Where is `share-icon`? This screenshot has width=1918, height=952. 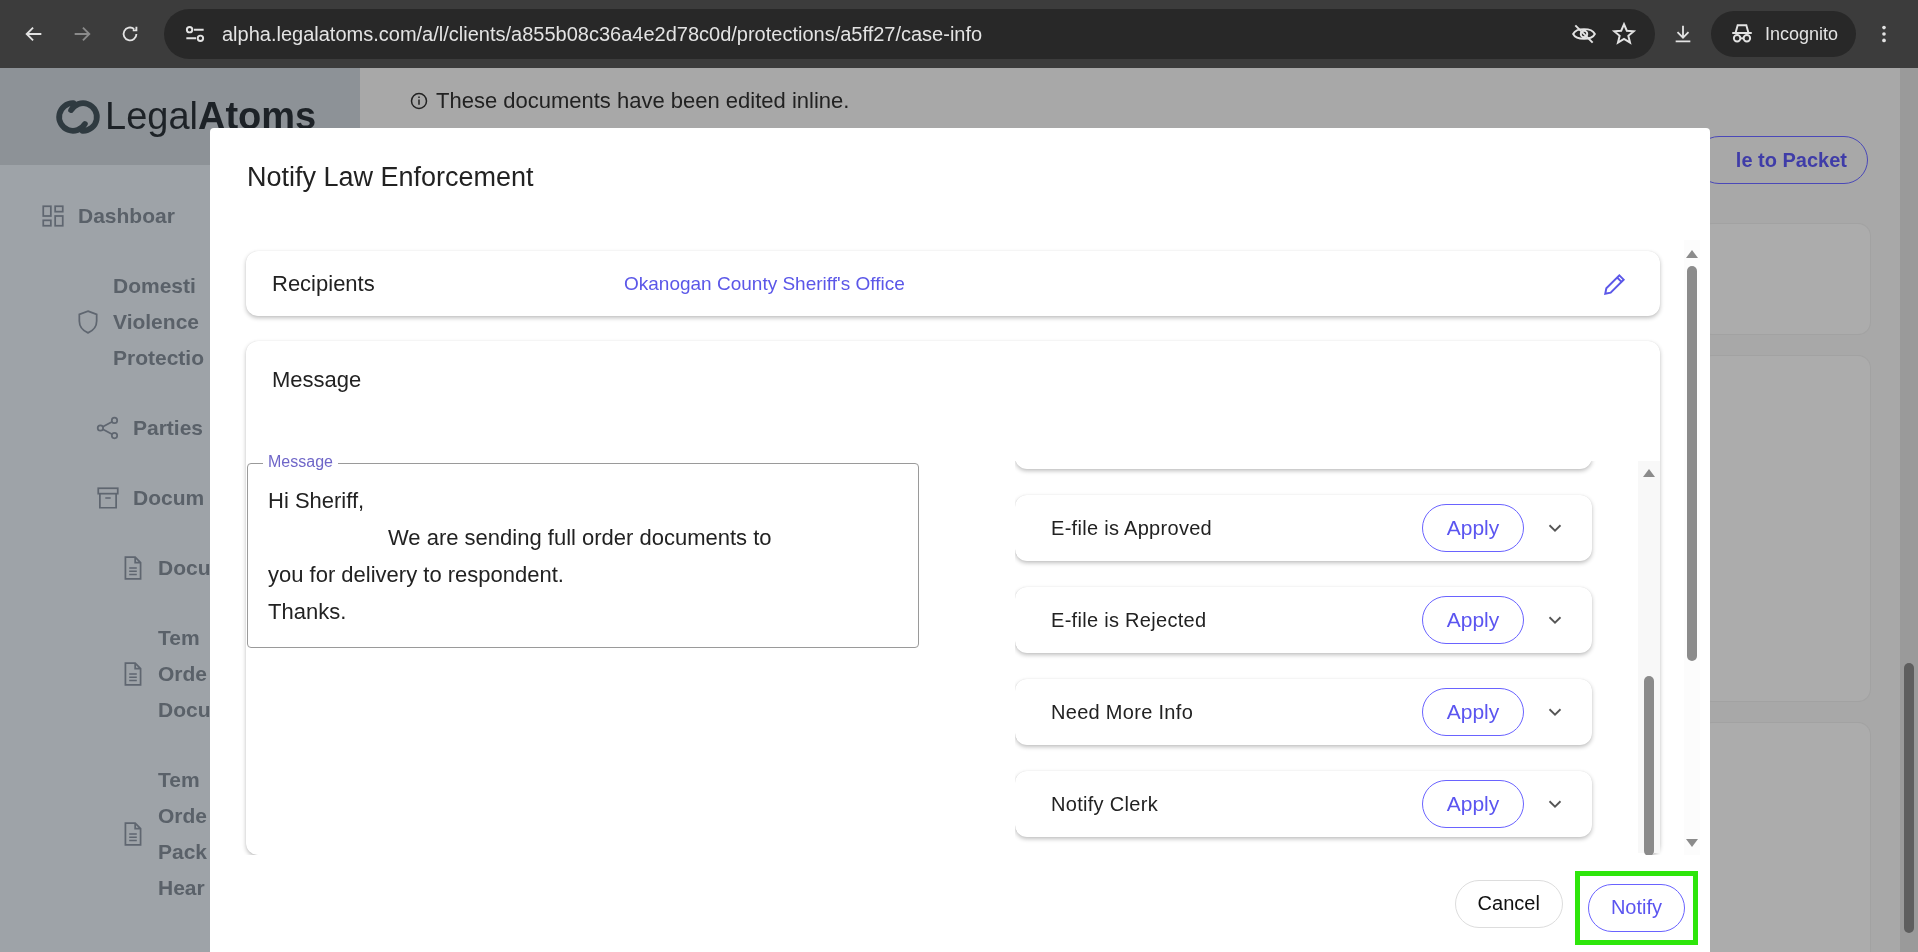
share-icon is located at coordinates (108, 428).